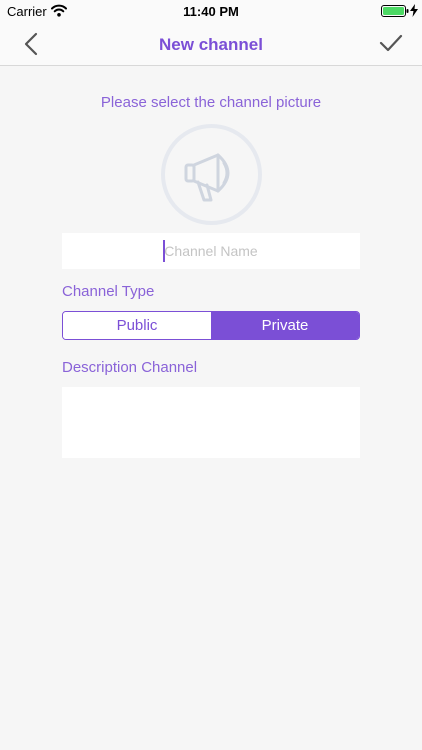 The image size is (422, 750). What do you see at coordinates (130, 367) in the screenshot?
I see `description-label: Description Channel` at bounding box center [130, 367].